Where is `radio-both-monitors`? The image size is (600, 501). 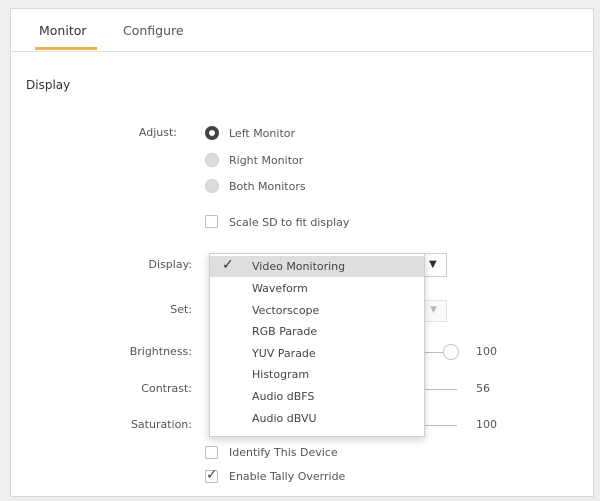
radio-both-monitors is located at coordinates (212, 186).